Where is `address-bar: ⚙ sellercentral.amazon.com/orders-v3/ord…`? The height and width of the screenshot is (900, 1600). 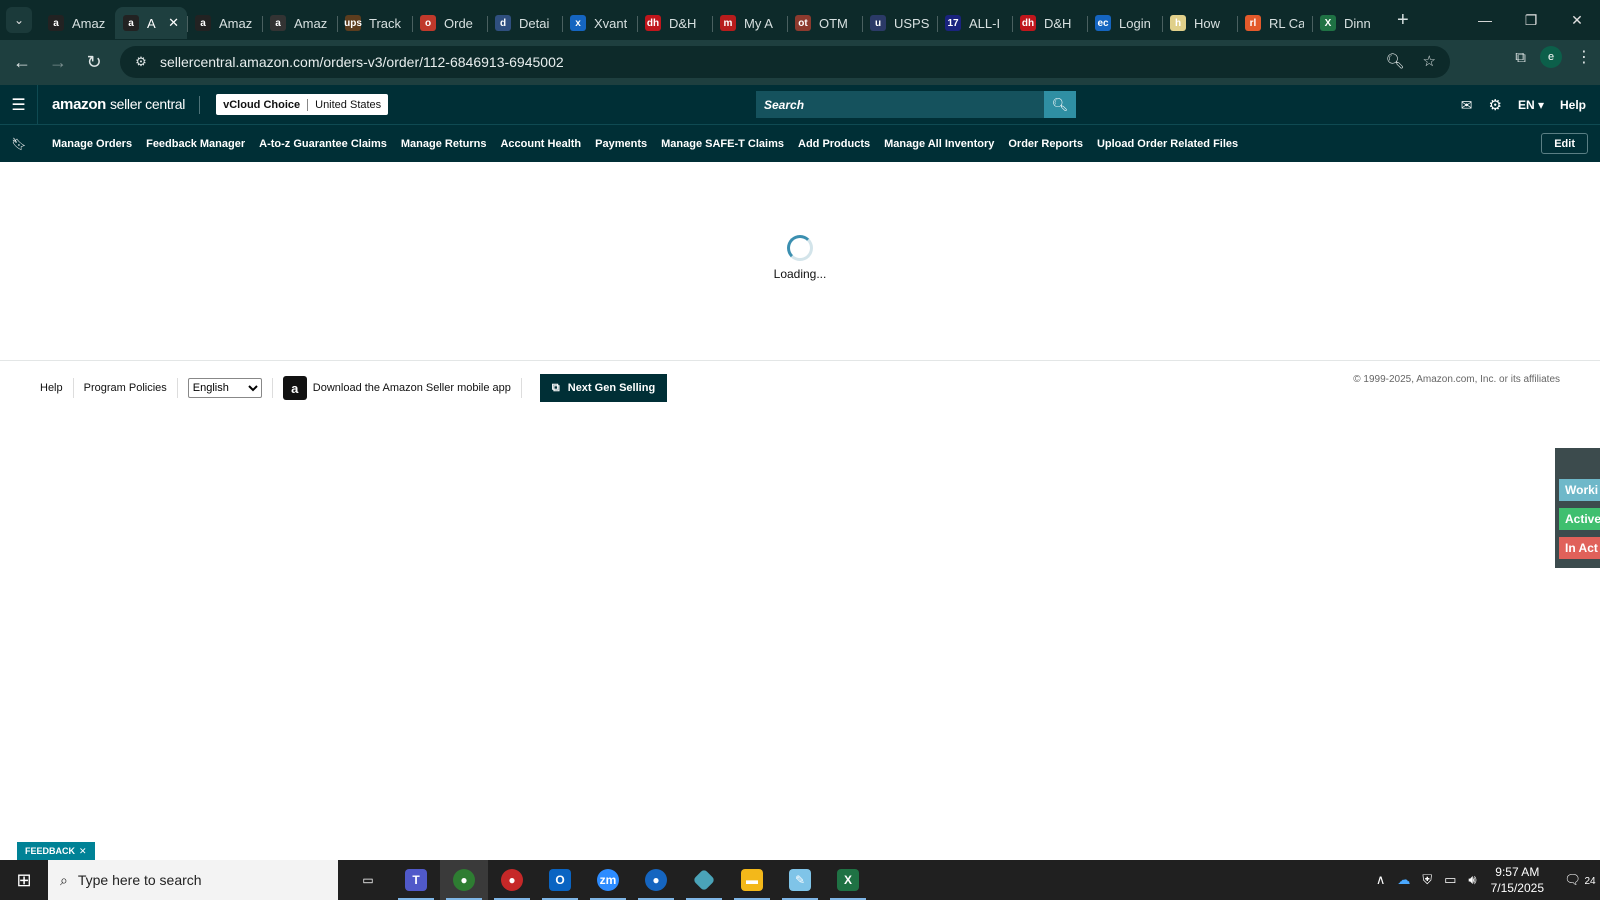
address-bar: ⚙ sellercentral.amazon.com/orders-v3/ord… is located at coordinates (785, 62).